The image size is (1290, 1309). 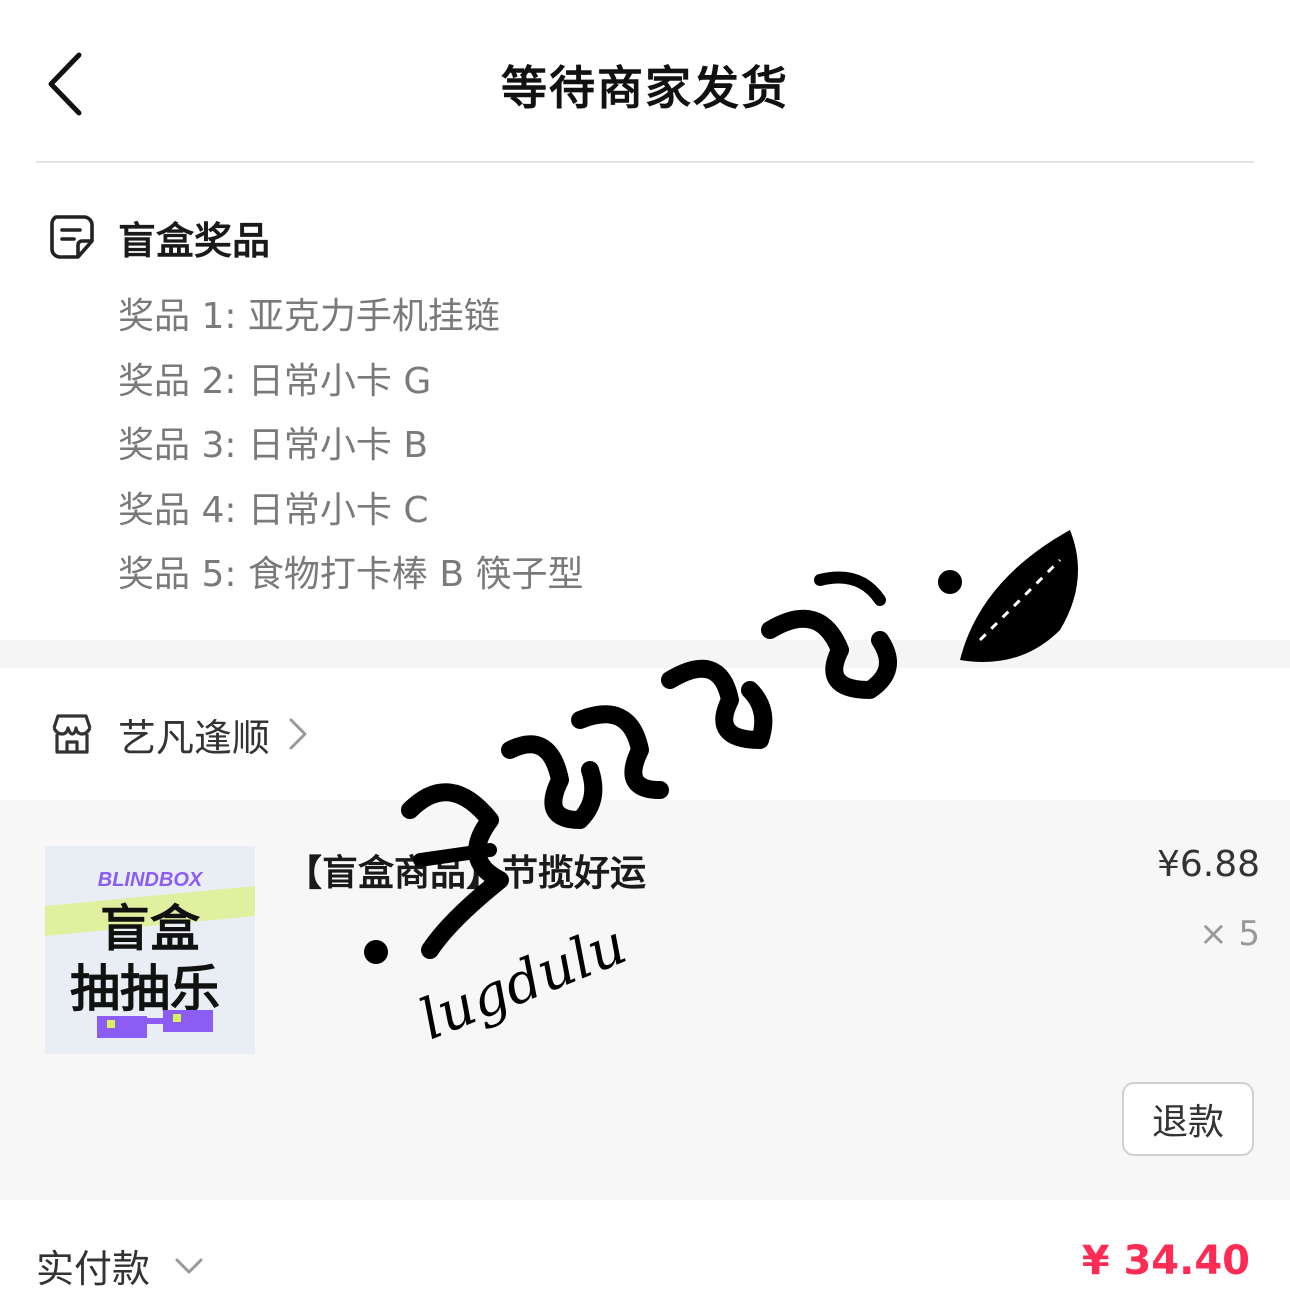 What do you see at coordinates (72, 734) in the screenshot?
I see `store-icon` at bounding box center [72, 734].